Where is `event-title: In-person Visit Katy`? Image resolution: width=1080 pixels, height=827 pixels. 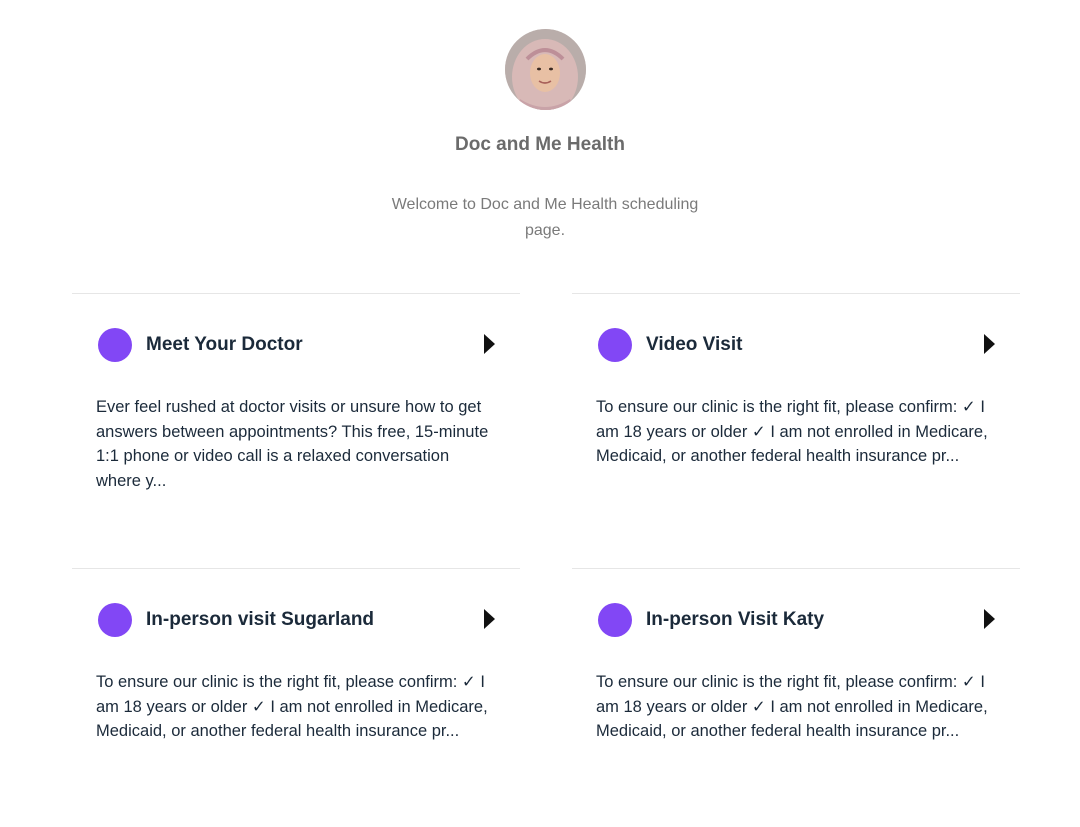 event-title: In-person Visit Katy is located at coordinates (735, 619).